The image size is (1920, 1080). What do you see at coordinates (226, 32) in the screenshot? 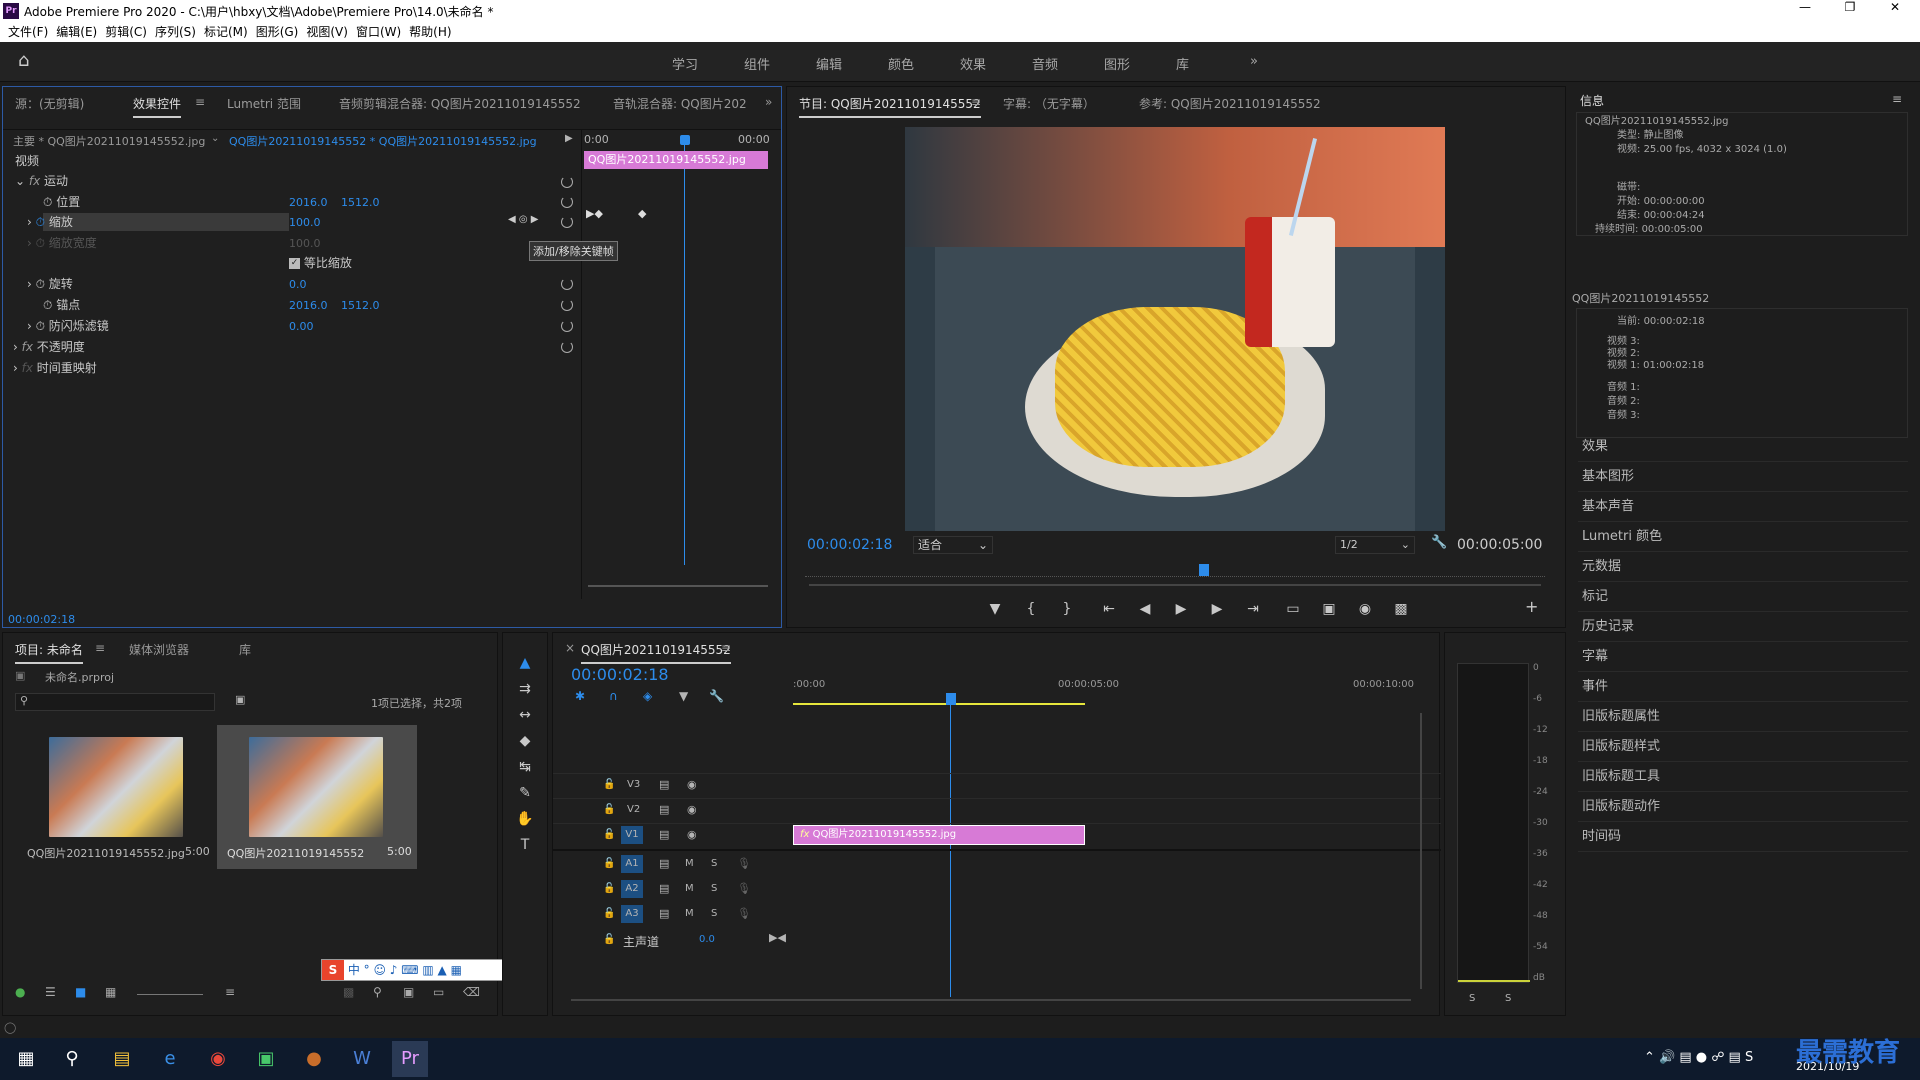
I see `menu-marker: 标记(M)` at bounding box center [226, 32].